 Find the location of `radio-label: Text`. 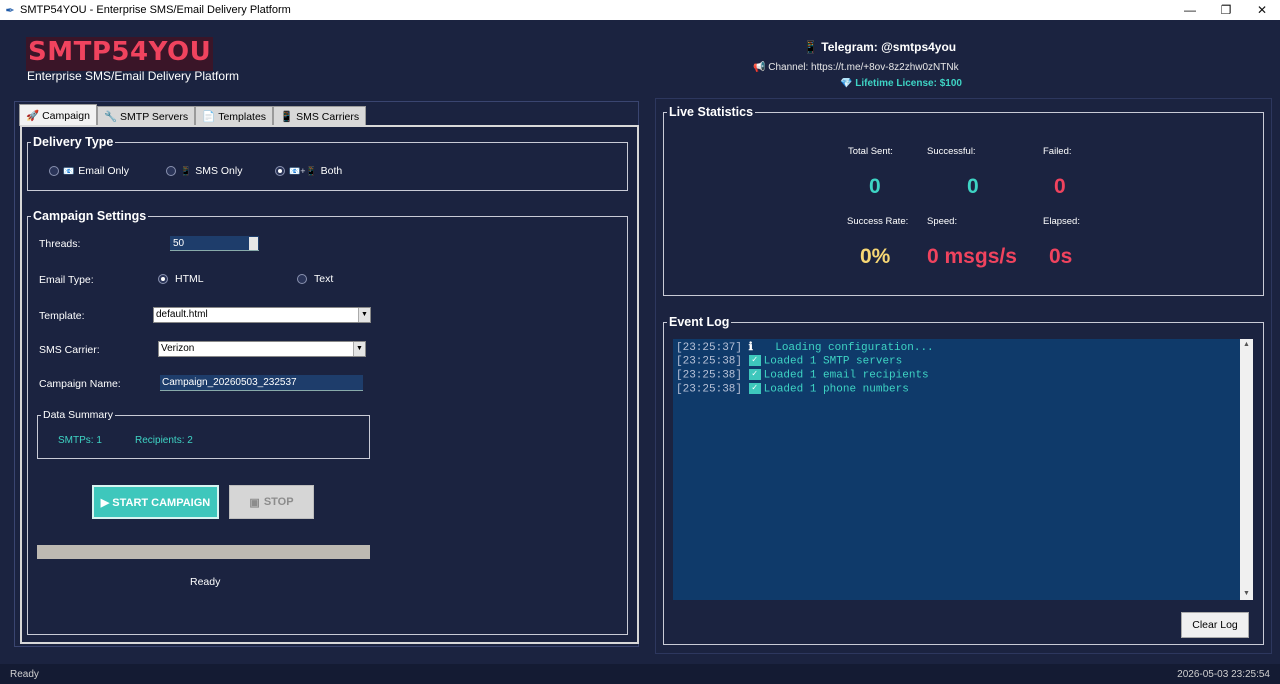

radio-label: Text is located at coordinates (324, 279).